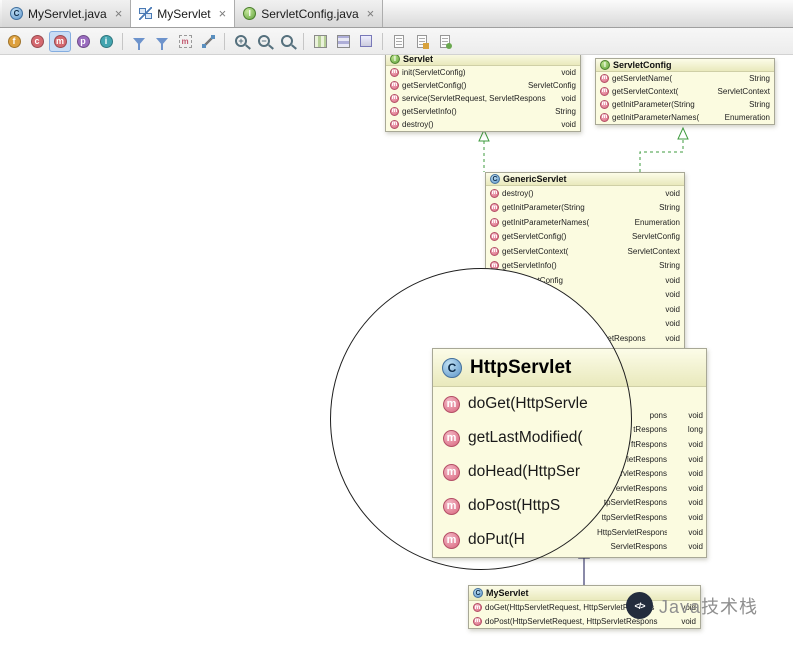 The height and width of the screenshot is (645, 793). Describe the element at coordinates (309, 13) in the screenshot. I see `tab-servletconfig-java: I ServletConfig.java ×` at that location.